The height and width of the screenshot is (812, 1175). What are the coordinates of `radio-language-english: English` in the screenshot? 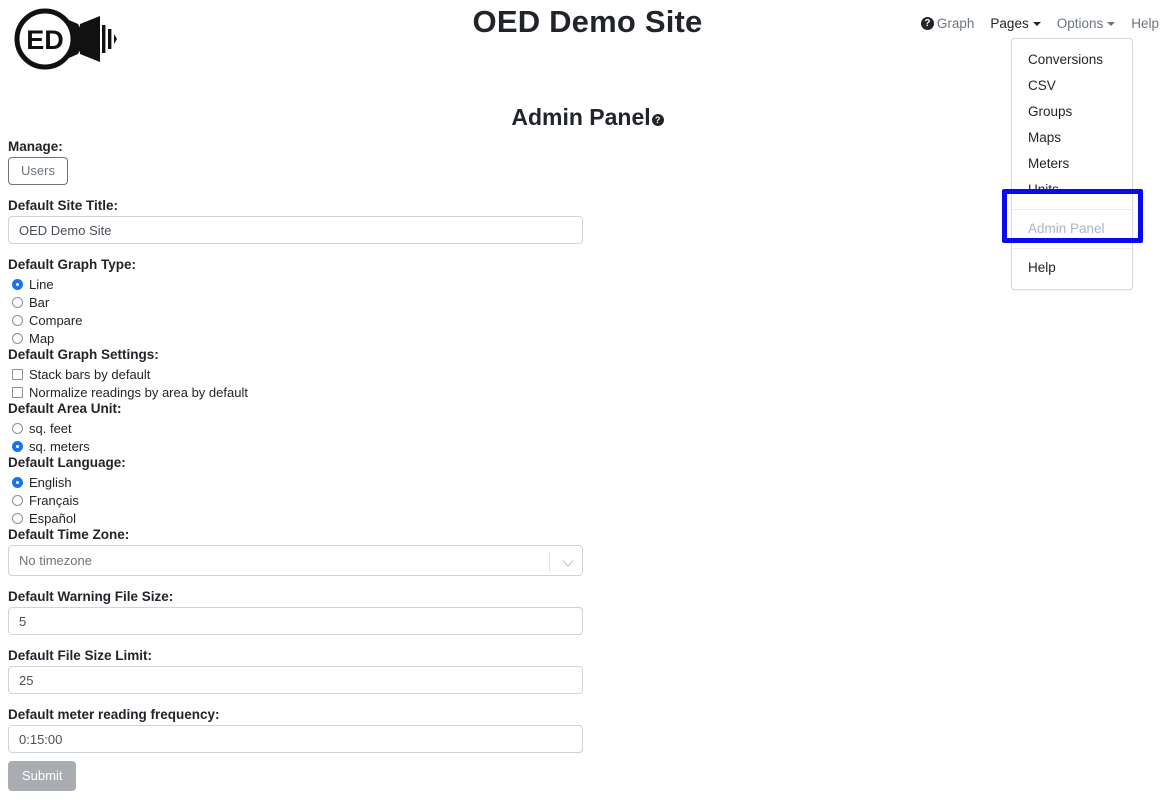 It's located at (295, 482).